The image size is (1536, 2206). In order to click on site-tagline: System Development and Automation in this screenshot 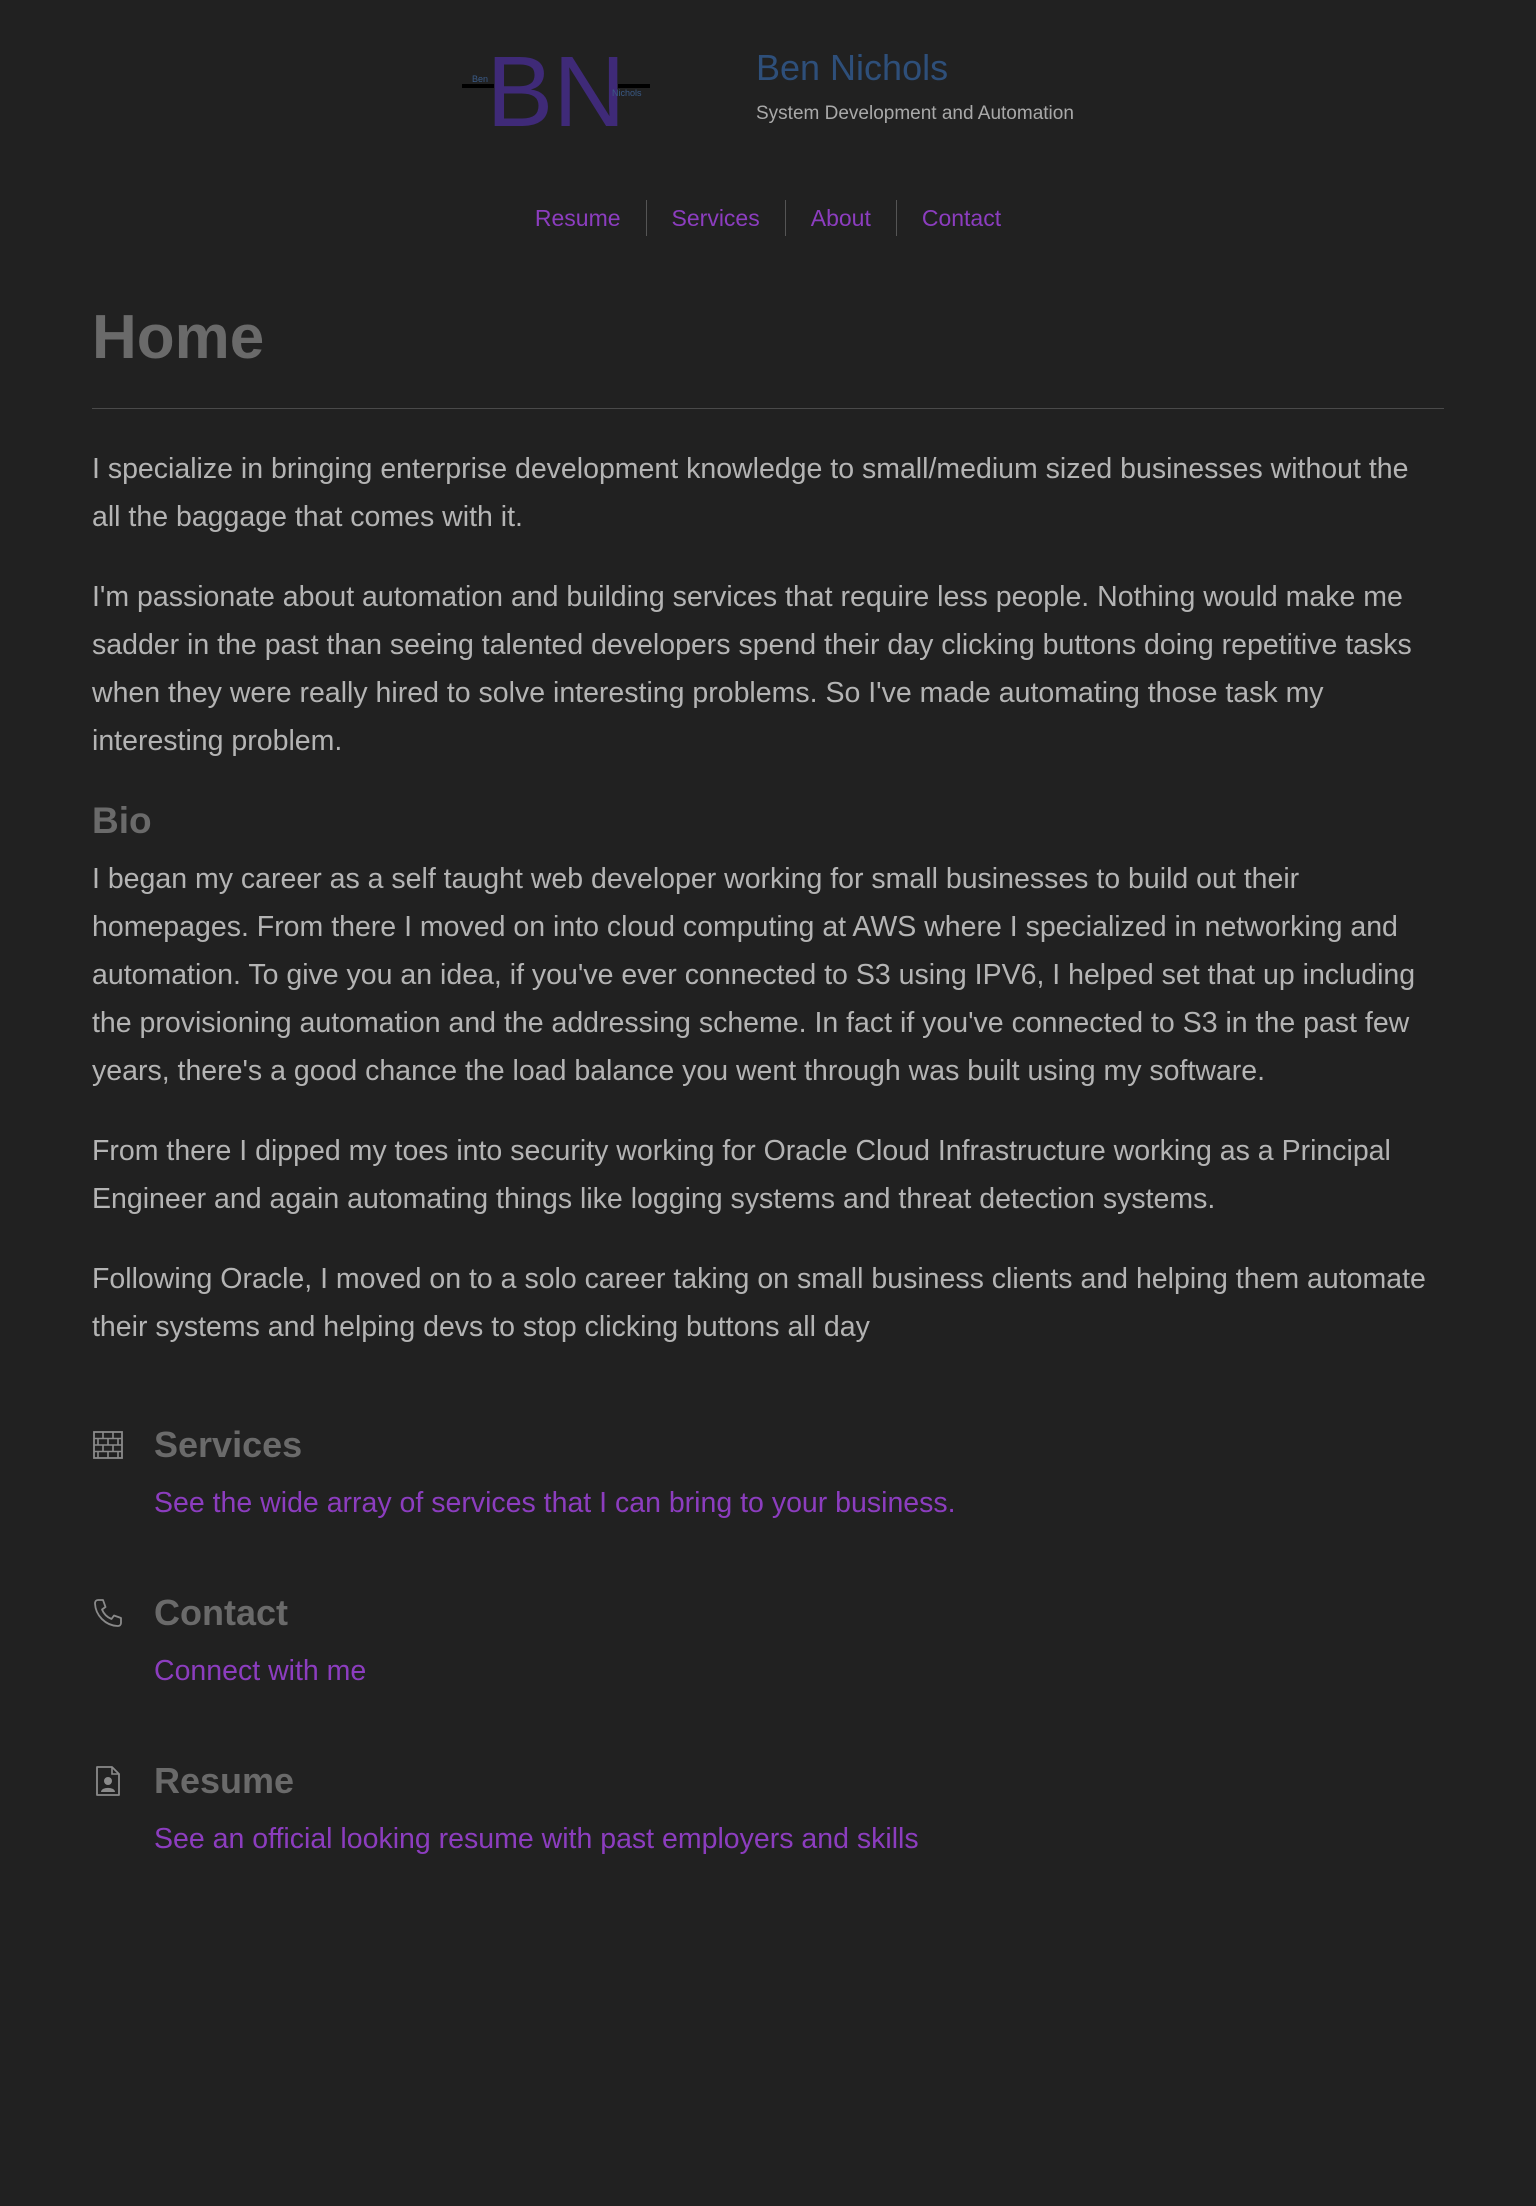, I will do `click(915, 113)`.